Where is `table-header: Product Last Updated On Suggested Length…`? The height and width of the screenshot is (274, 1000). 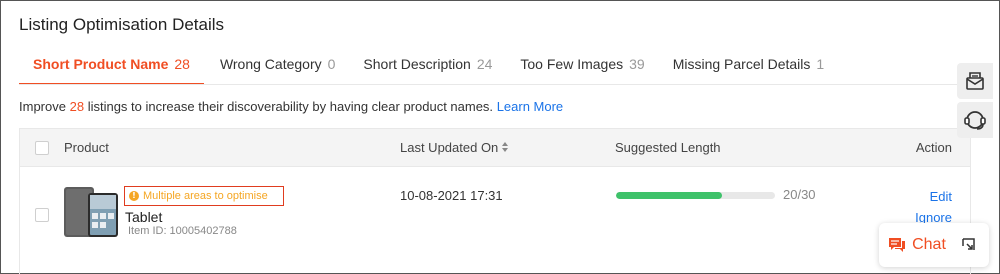 table-header: Product Last Updated On Suggested Length… is located at coordinates (495, 148).